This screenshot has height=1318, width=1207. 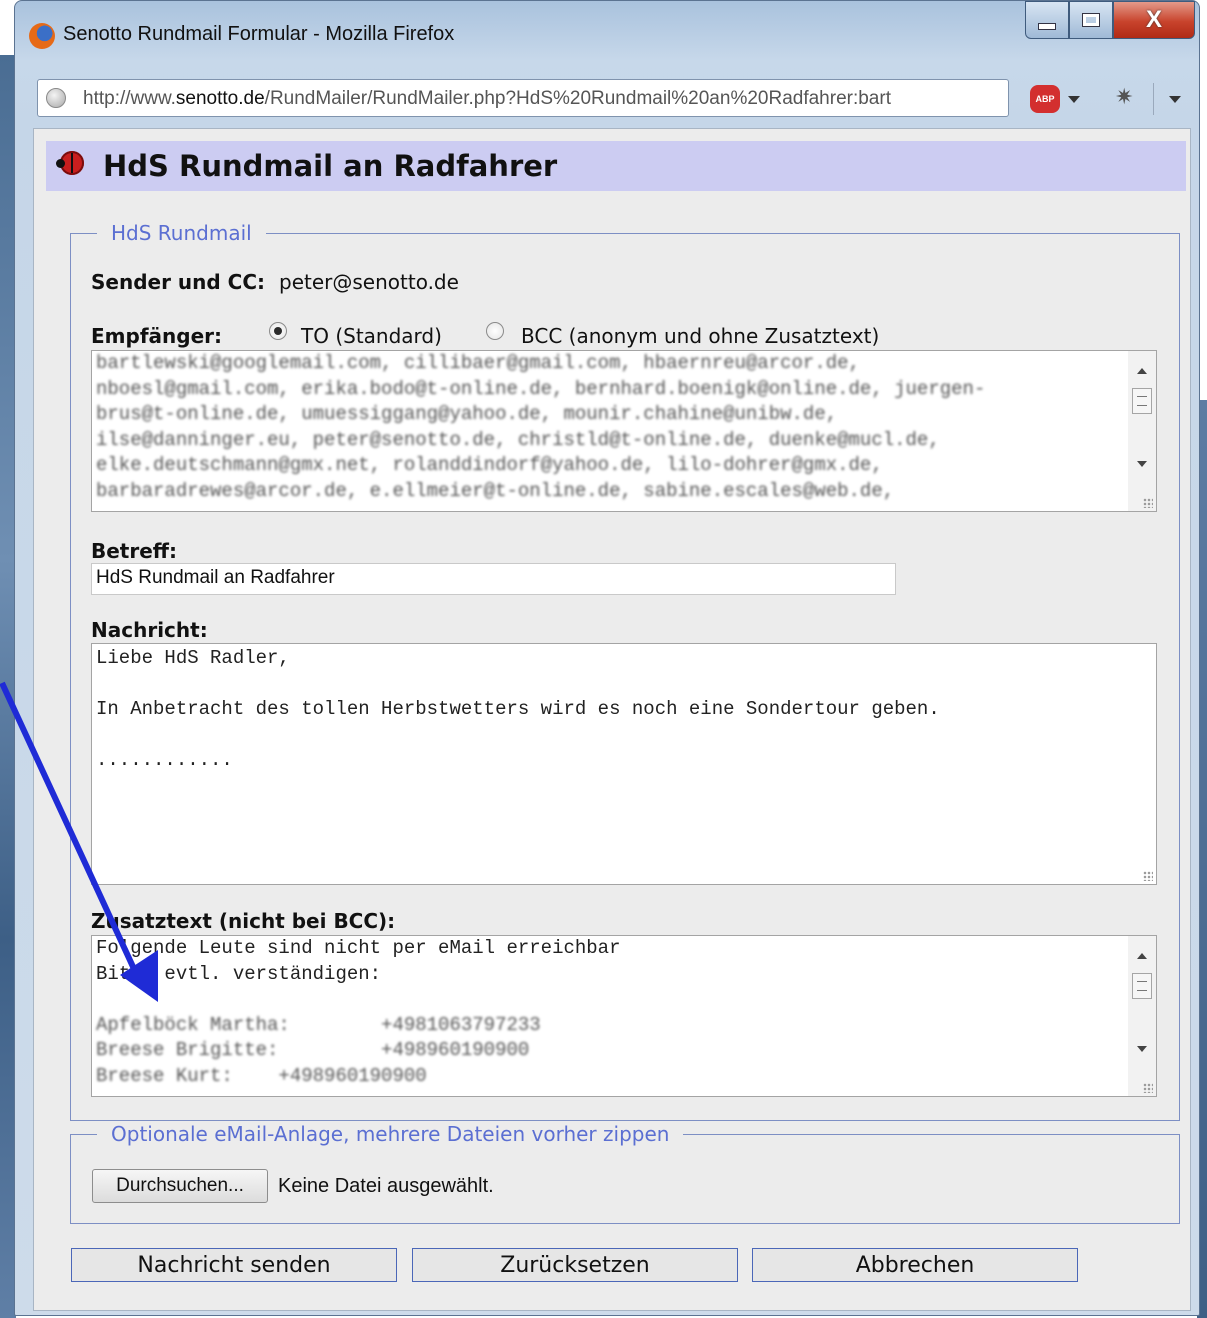 I want to click on annotation-arrow-line, so click(x=71, y=832).